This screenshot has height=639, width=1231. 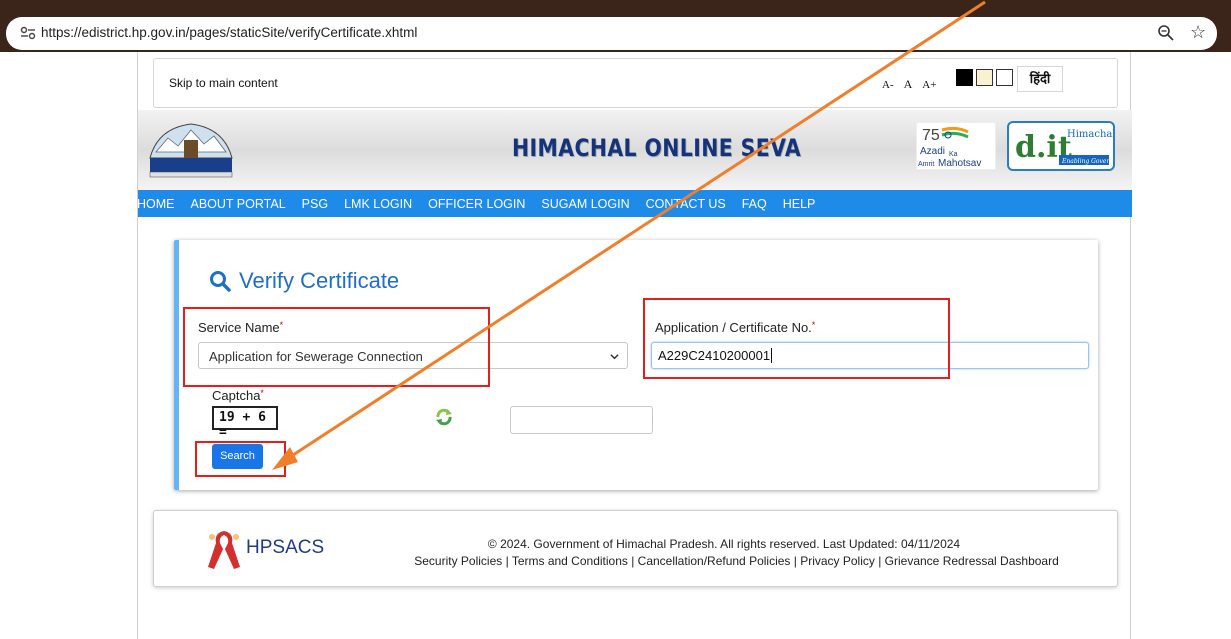 I want to click on highlight-box-application, so click(x=796, y=338).